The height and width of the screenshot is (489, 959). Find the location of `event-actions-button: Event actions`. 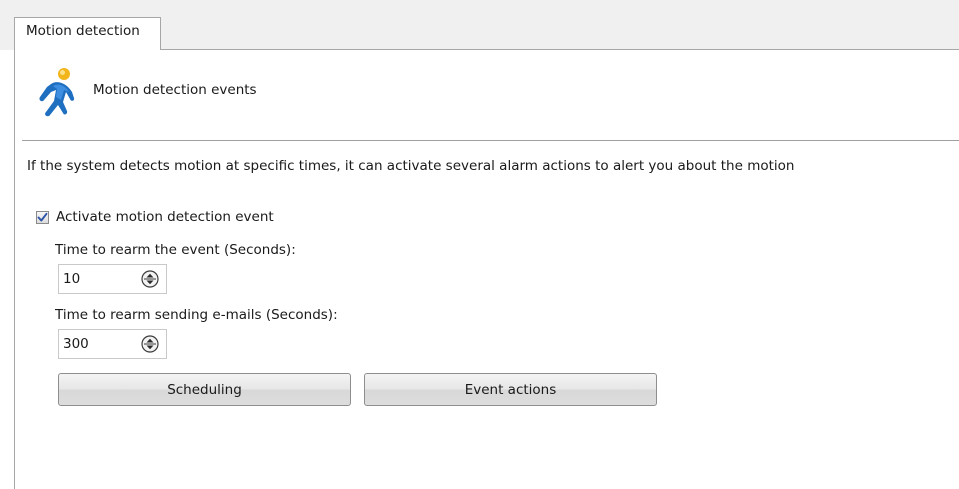

event-actions-button: Event actions is located at coordinates (510, 389).